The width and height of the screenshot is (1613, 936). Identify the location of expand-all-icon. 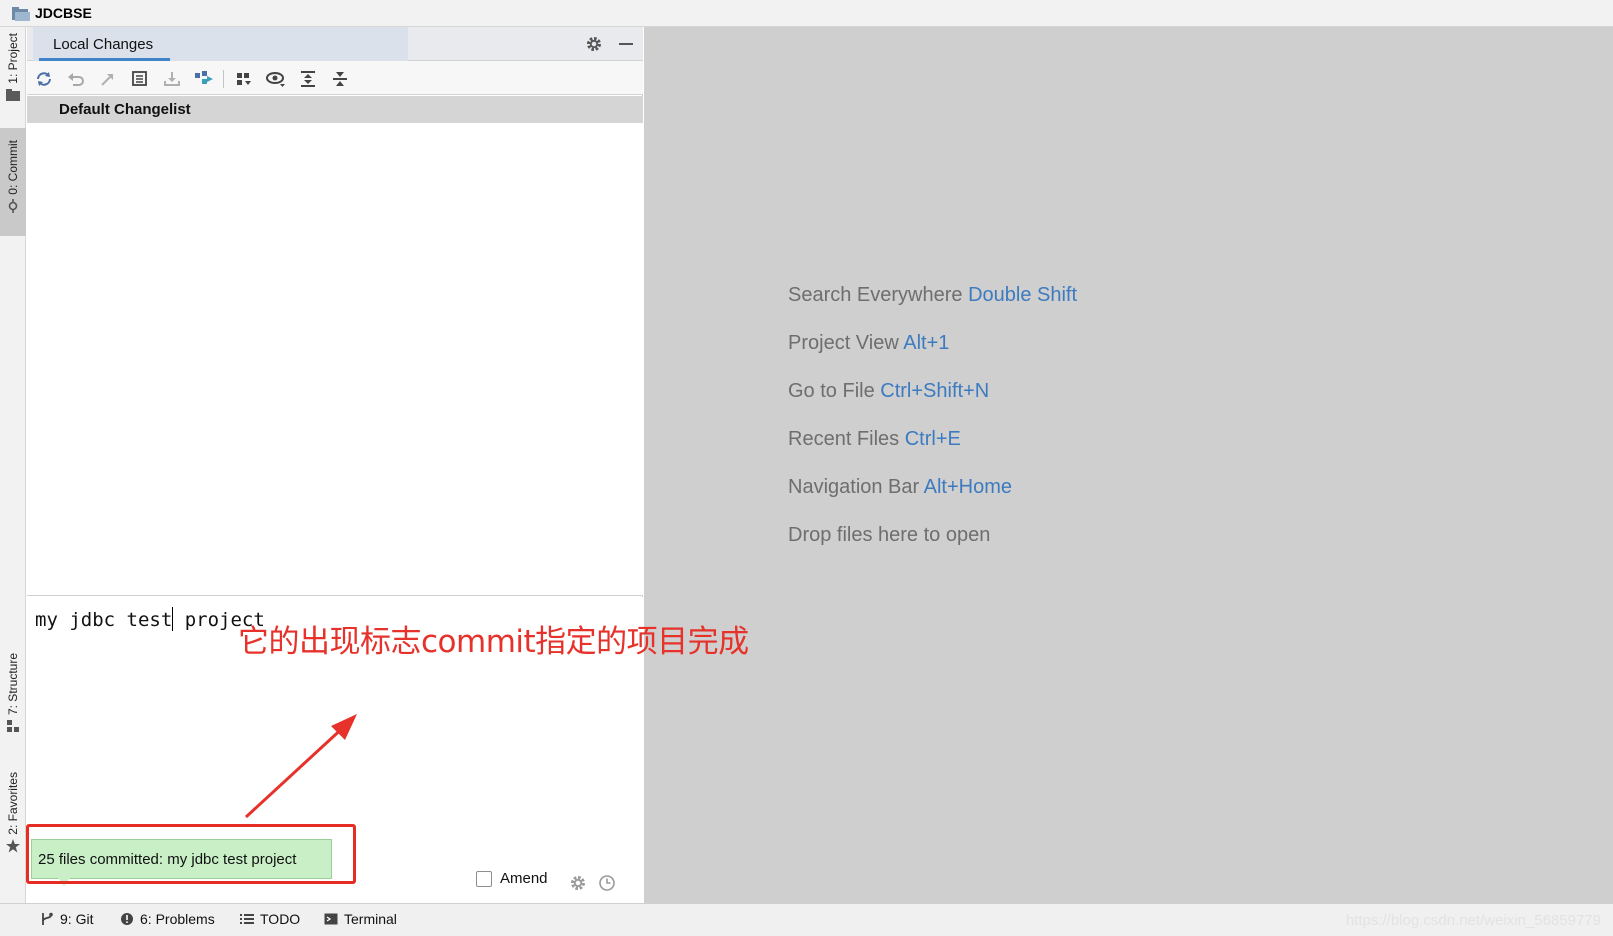
(308, 79).